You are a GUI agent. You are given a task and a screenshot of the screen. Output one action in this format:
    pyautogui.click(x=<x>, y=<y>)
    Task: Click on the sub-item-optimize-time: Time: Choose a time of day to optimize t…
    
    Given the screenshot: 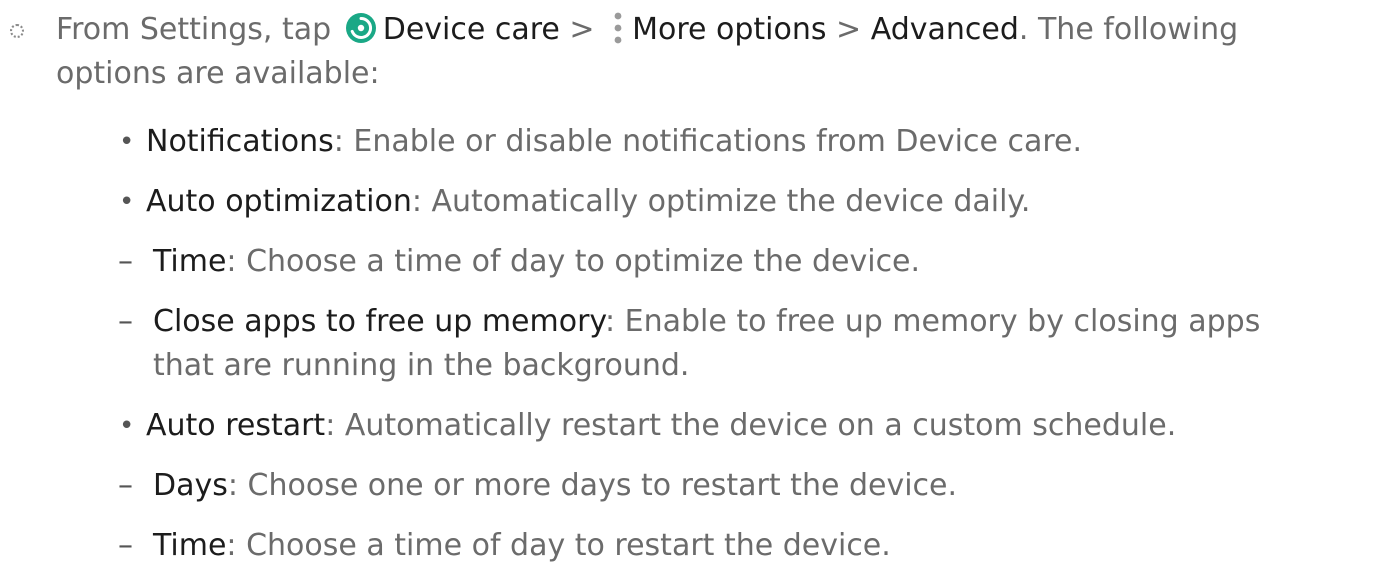 What is the action you would take?
    pyautogui.click(x=536, y=262)
    